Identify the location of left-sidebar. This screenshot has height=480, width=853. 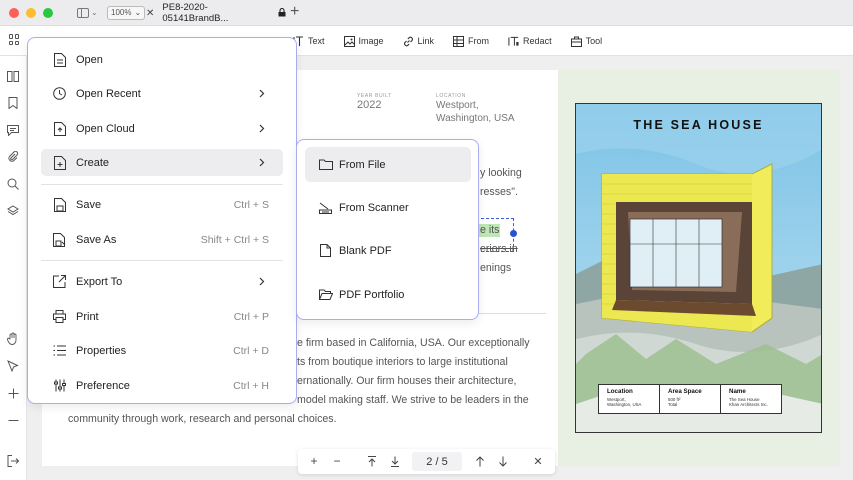
(13, 268).